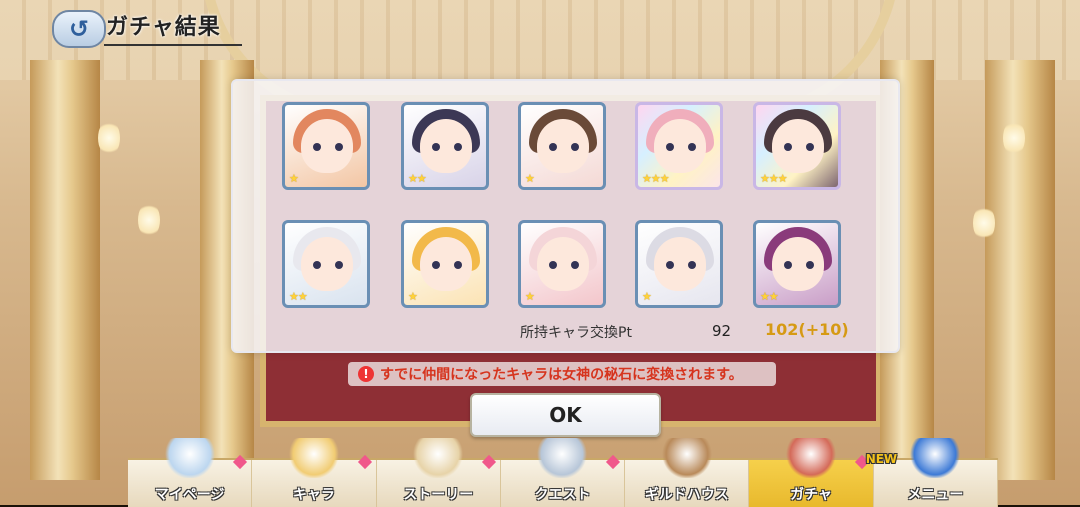 The image size is (1080, 507). I want to click on conversion-notice: ! すでに仲間になったキャラは女神の秘石に変換されます。, so click(562, 374).